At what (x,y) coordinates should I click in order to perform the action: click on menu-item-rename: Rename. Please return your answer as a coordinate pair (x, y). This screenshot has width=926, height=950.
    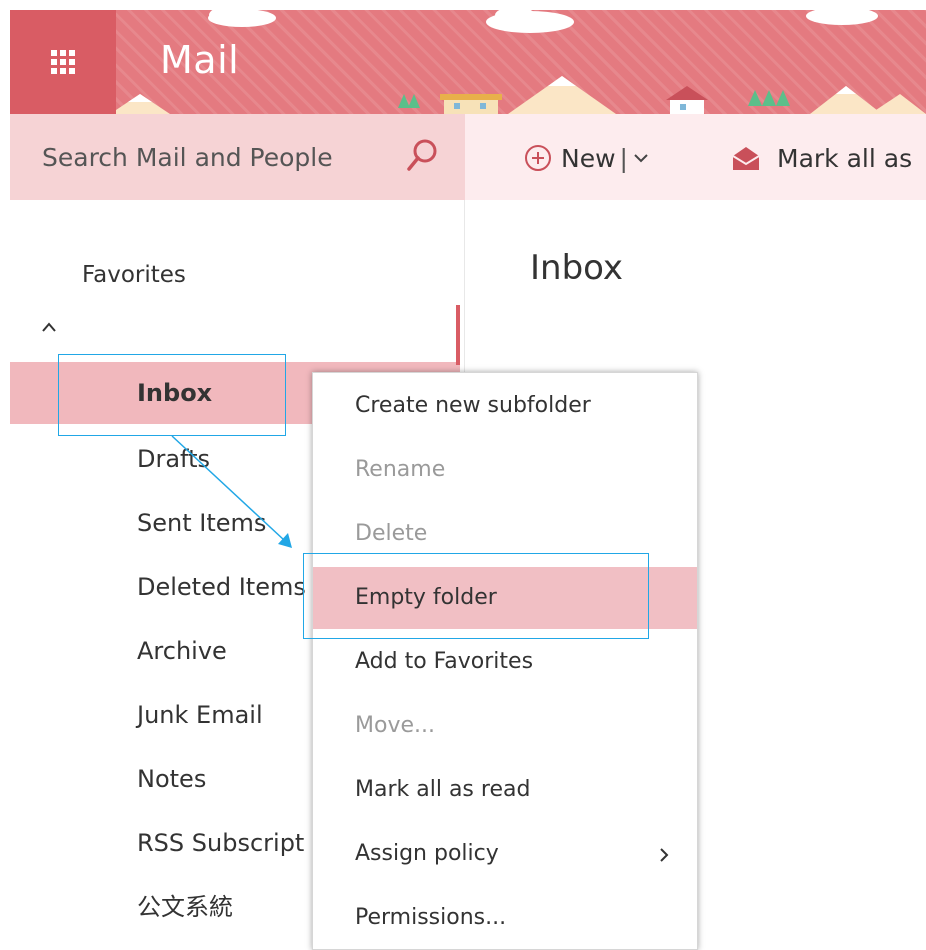
    Looking at the image, I should click on (400, 469).